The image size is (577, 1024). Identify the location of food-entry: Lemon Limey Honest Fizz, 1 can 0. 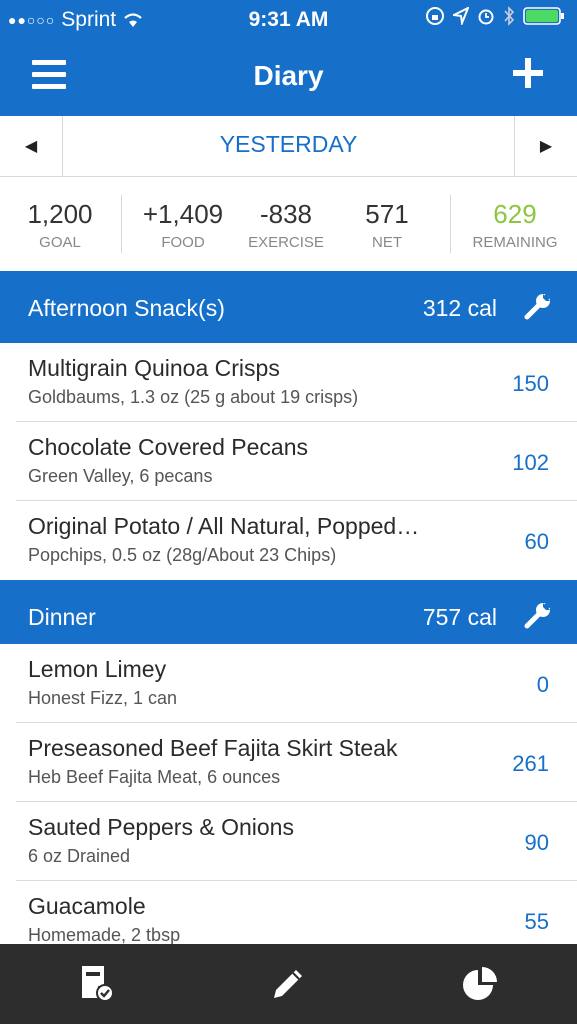
(288, 683).